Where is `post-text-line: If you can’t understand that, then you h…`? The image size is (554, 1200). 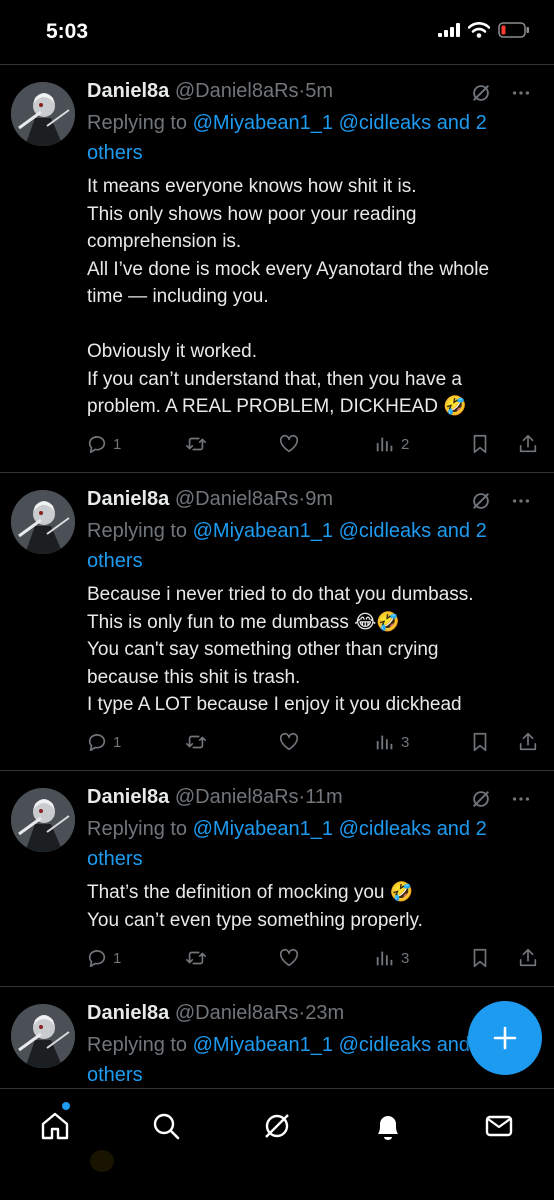 post-text-line: If you can’t understand that, then you h… is located at coordinates (274, 379).